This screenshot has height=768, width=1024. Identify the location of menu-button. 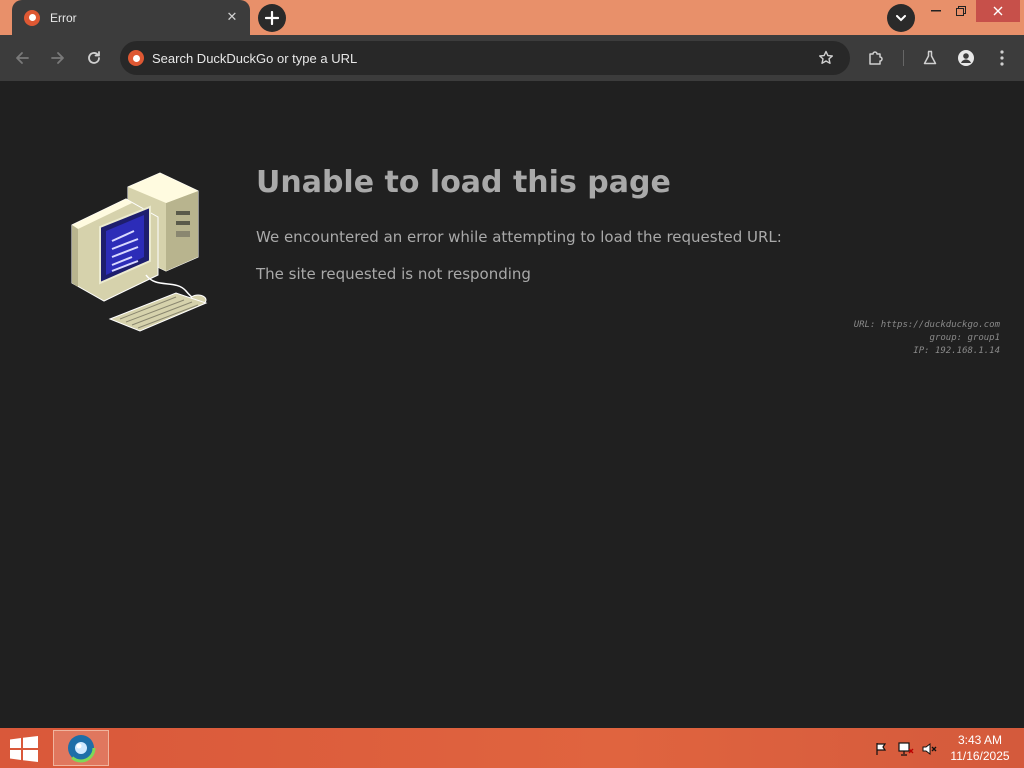
(1002, 58).